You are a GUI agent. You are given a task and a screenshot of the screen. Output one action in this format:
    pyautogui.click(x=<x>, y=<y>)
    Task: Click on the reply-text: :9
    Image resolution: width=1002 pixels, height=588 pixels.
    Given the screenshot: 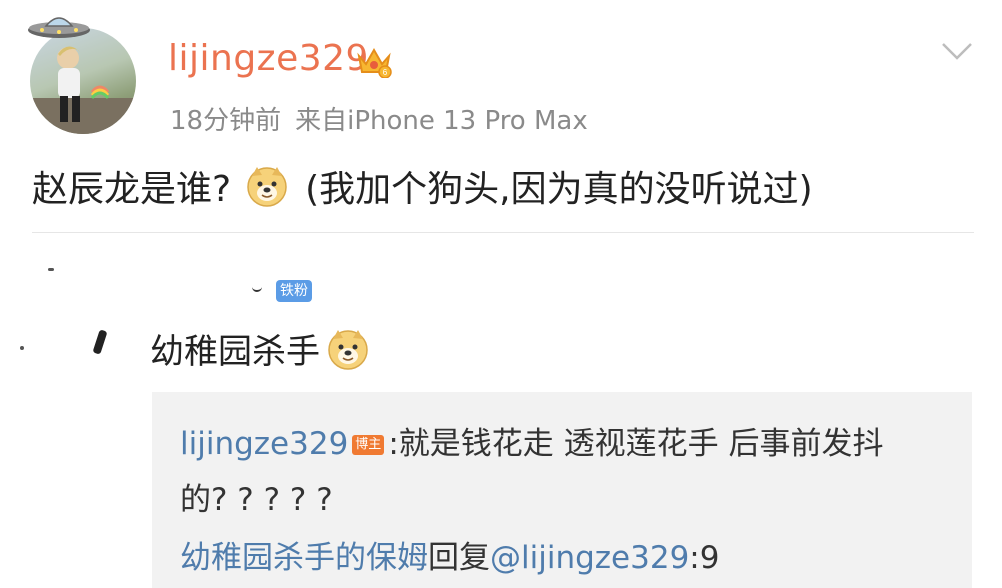 What is the action you would take?
    pyautogui.click(x=704, y=558)
    